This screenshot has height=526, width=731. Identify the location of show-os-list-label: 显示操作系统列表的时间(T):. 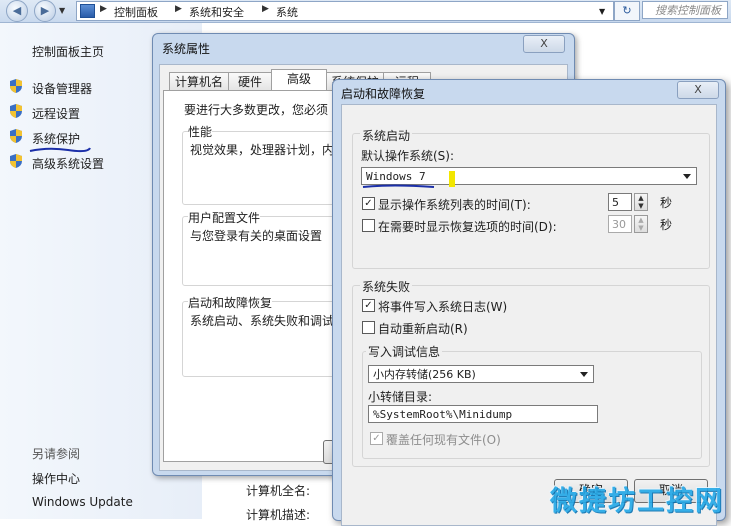
(454, 205).